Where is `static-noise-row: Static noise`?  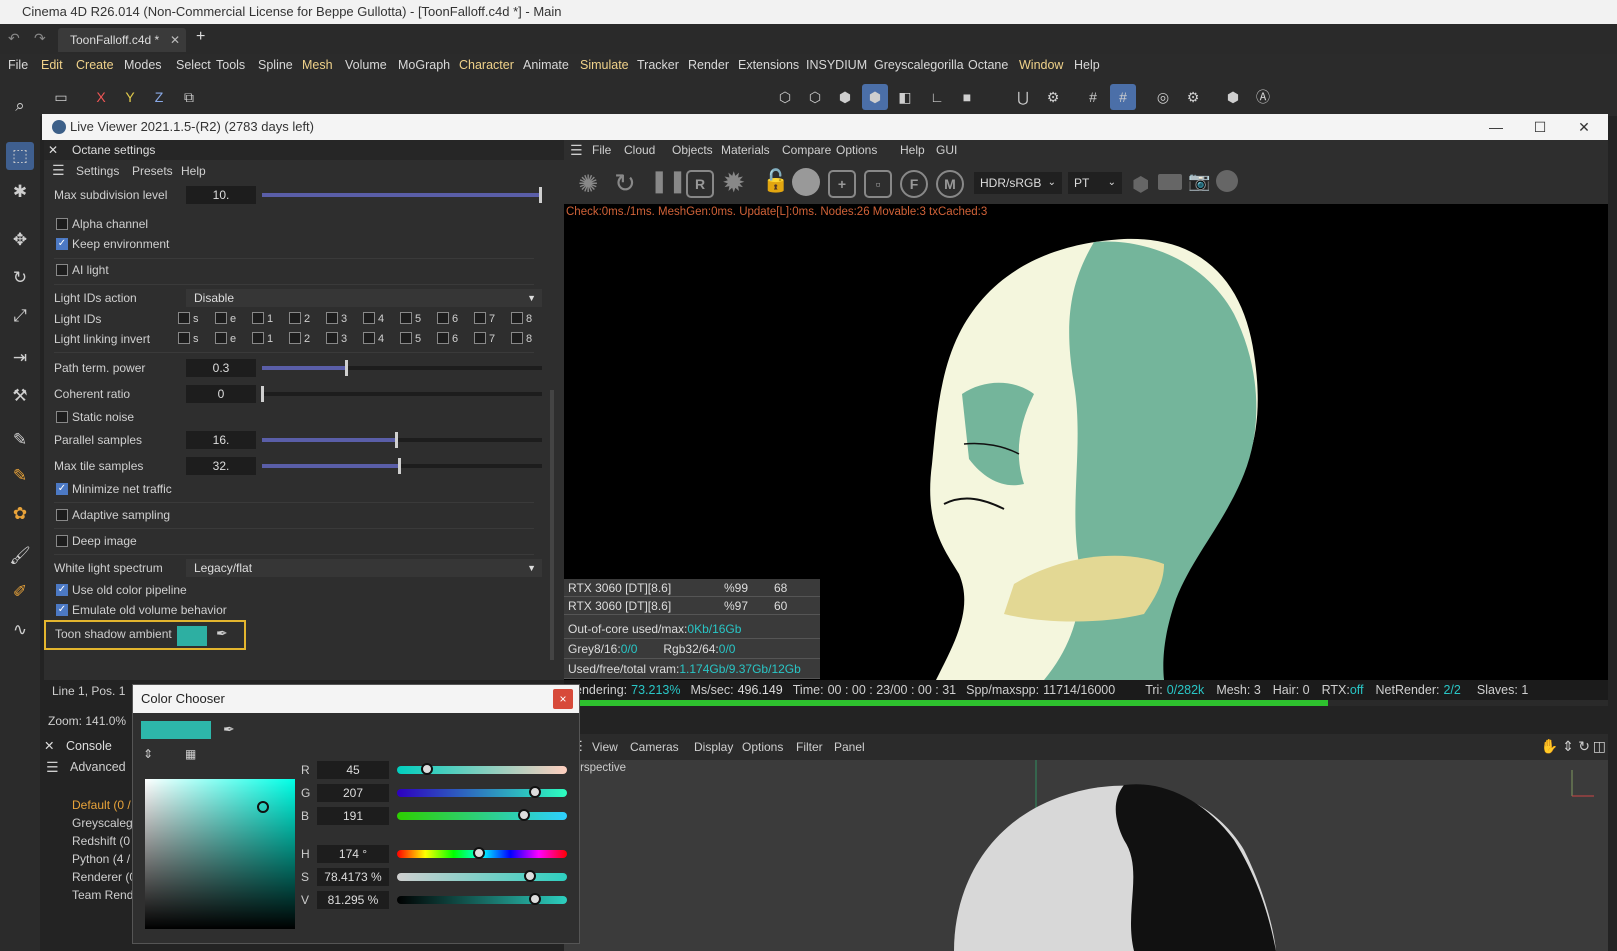
static-noise-row: Static noise is located at coordinates (294, 417).